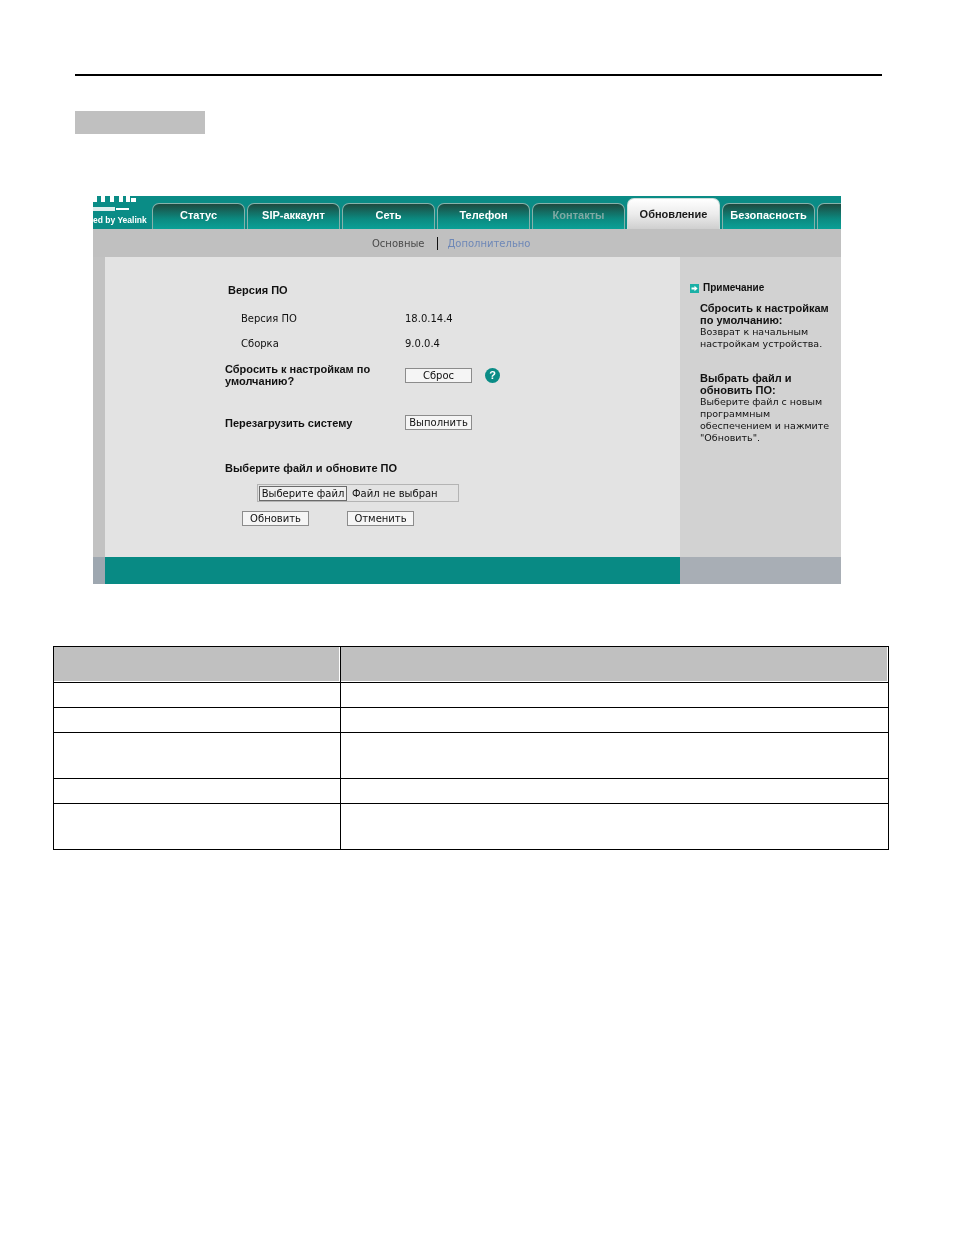 This screenshot has height=1235, width=954. Describe the element at coordinates (829, 216) in the screenshot. I see `tab` at that location.